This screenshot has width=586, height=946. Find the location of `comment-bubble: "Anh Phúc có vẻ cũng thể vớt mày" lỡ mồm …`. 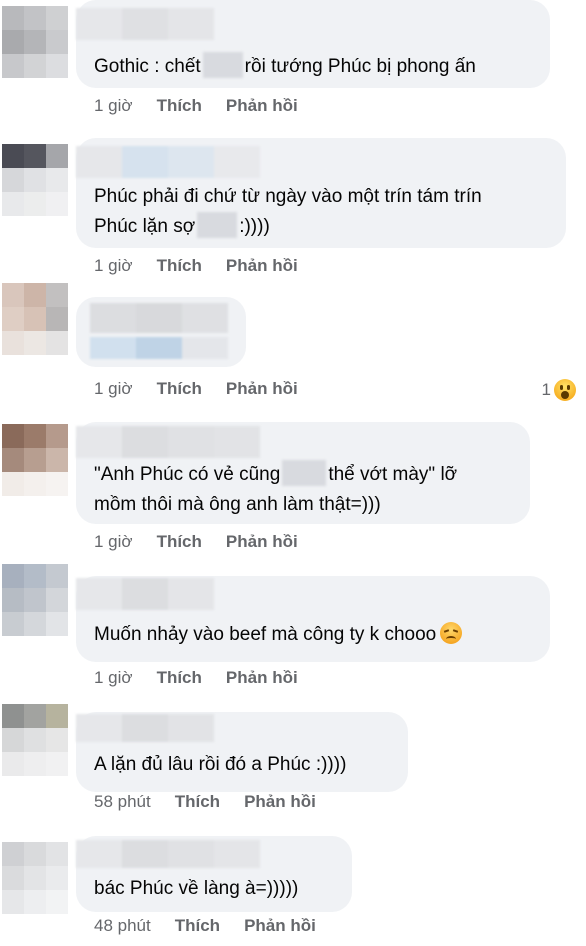

comment-bubble: "Anh Phúc có vẻ cũng thể vớt mày" lỡ mồm … is located at coordinates (303, 473).